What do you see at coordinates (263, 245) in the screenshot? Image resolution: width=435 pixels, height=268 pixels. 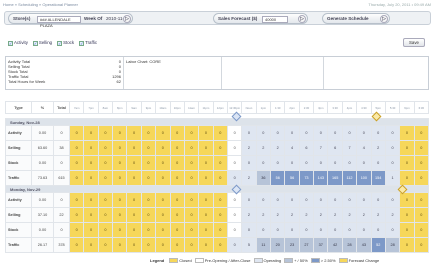 I see `hour-cell: 11` at bounding box center [263, 245].